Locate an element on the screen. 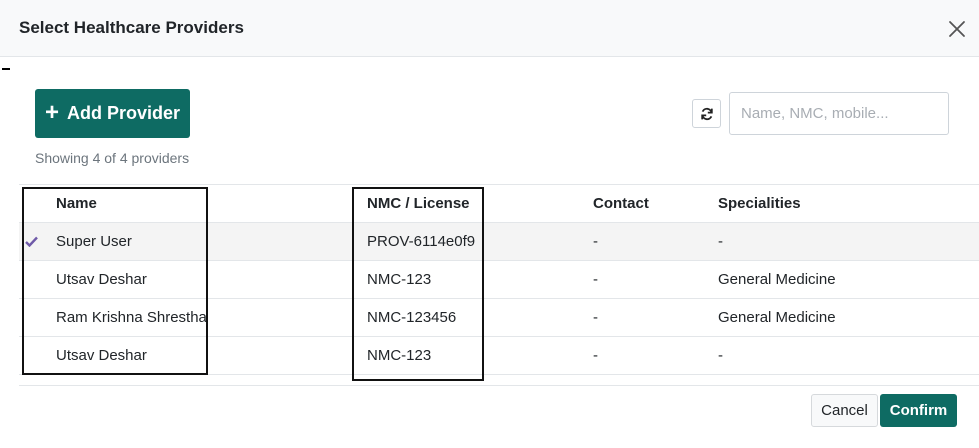 This screenshot has width=979, height=448. column-header-nmc: NMC / License is located at coordinates (418, 203).